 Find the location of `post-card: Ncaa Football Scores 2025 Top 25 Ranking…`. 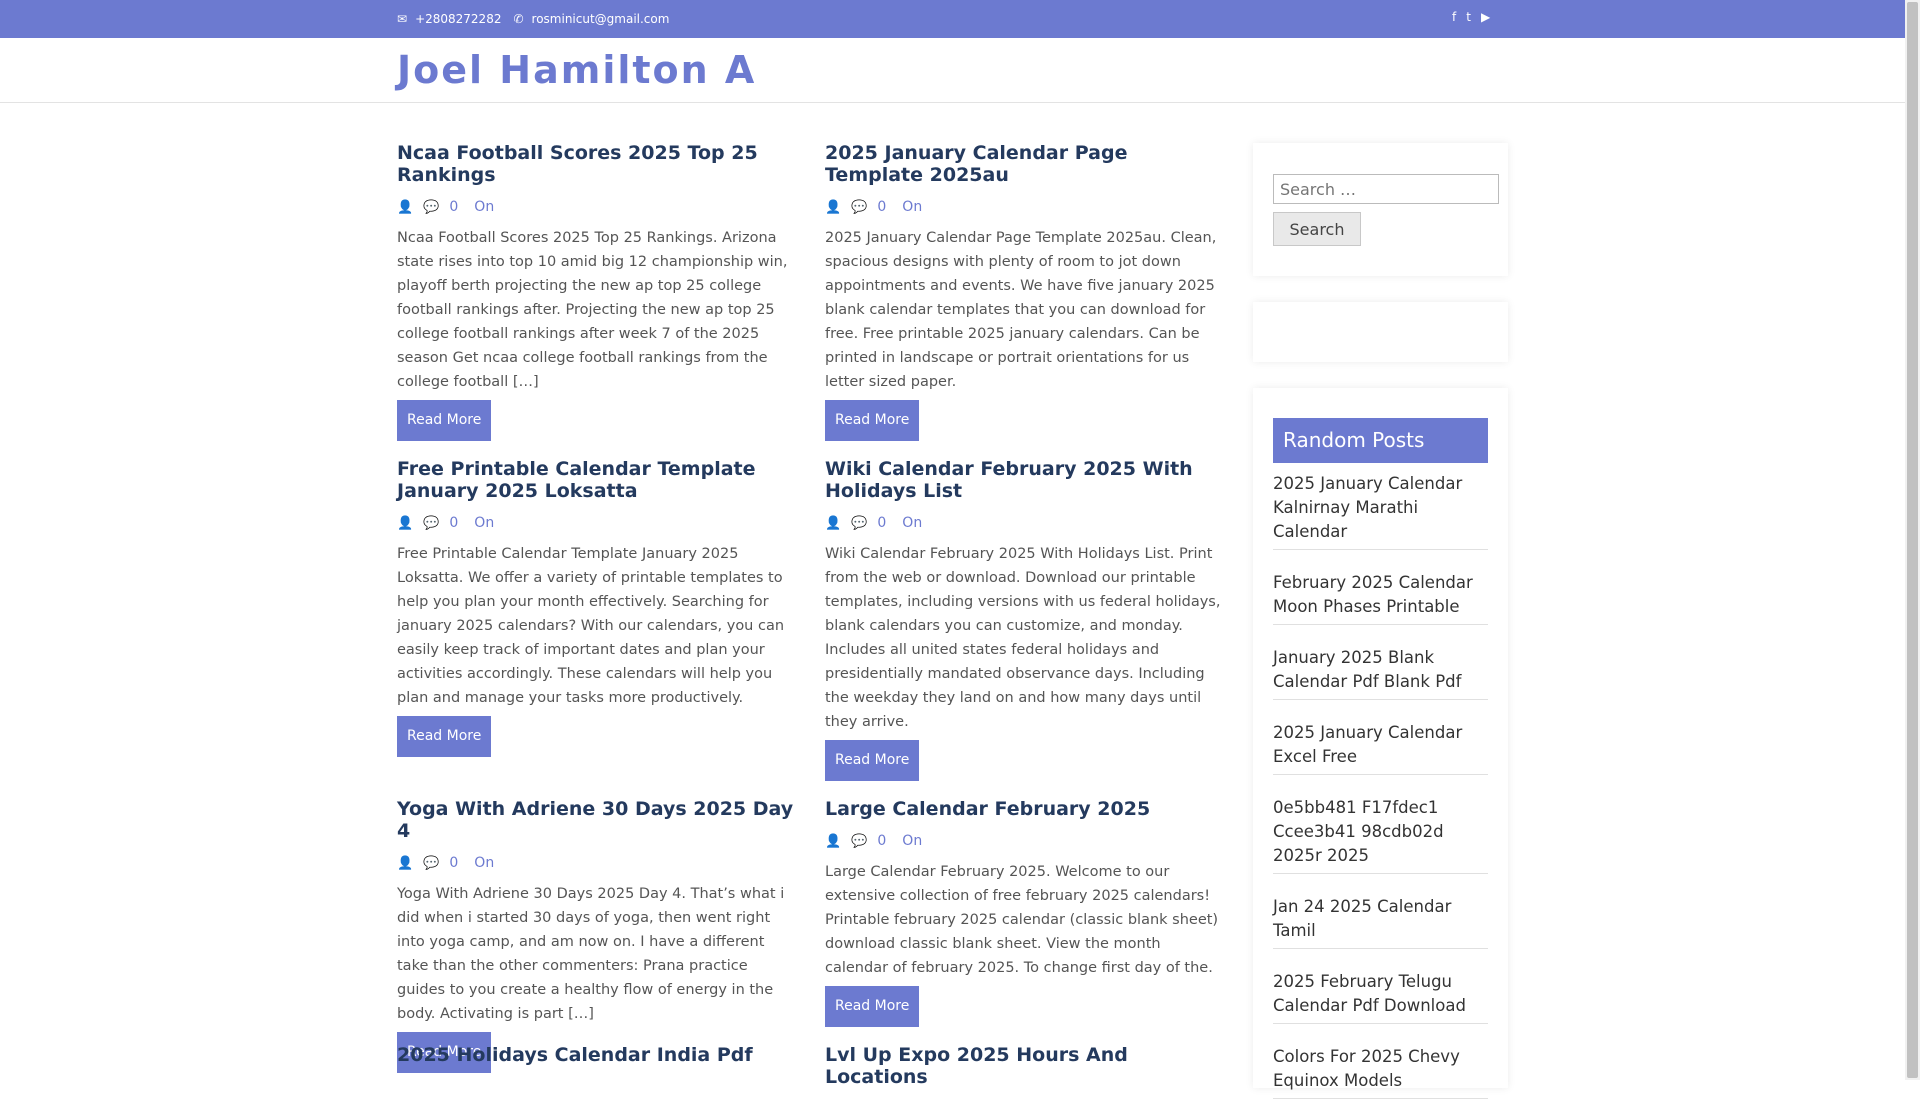

post-card: Ncaa Football Scores 2025 Top 25 Ranking… is located at coordinates (597, 291).